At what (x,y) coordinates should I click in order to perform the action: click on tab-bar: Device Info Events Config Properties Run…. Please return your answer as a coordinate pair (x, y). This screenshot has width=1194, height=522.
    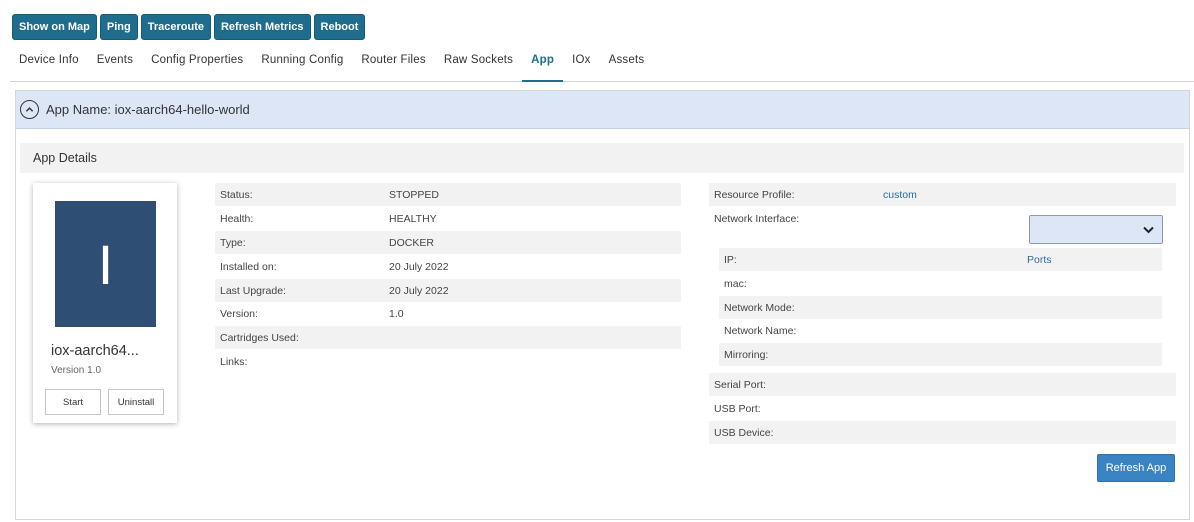
    Looking at the image, I should click on (602, 63).